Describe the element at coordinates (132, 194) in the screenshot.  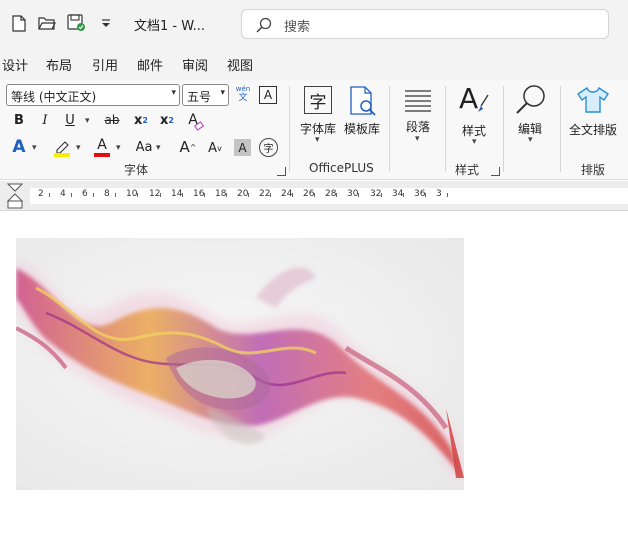
I see `ruler-number: 10` at that location.